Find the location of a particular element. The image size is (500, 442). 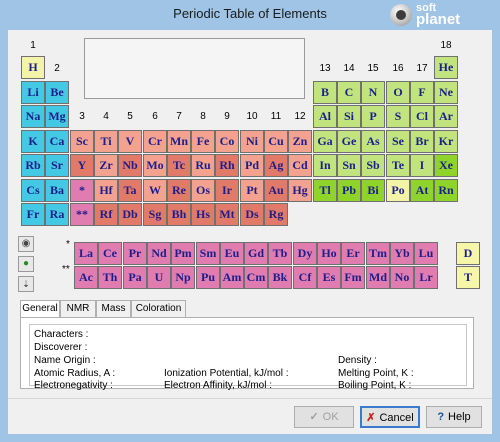

element-Sg: Sg is located at coordinates (155, 214).